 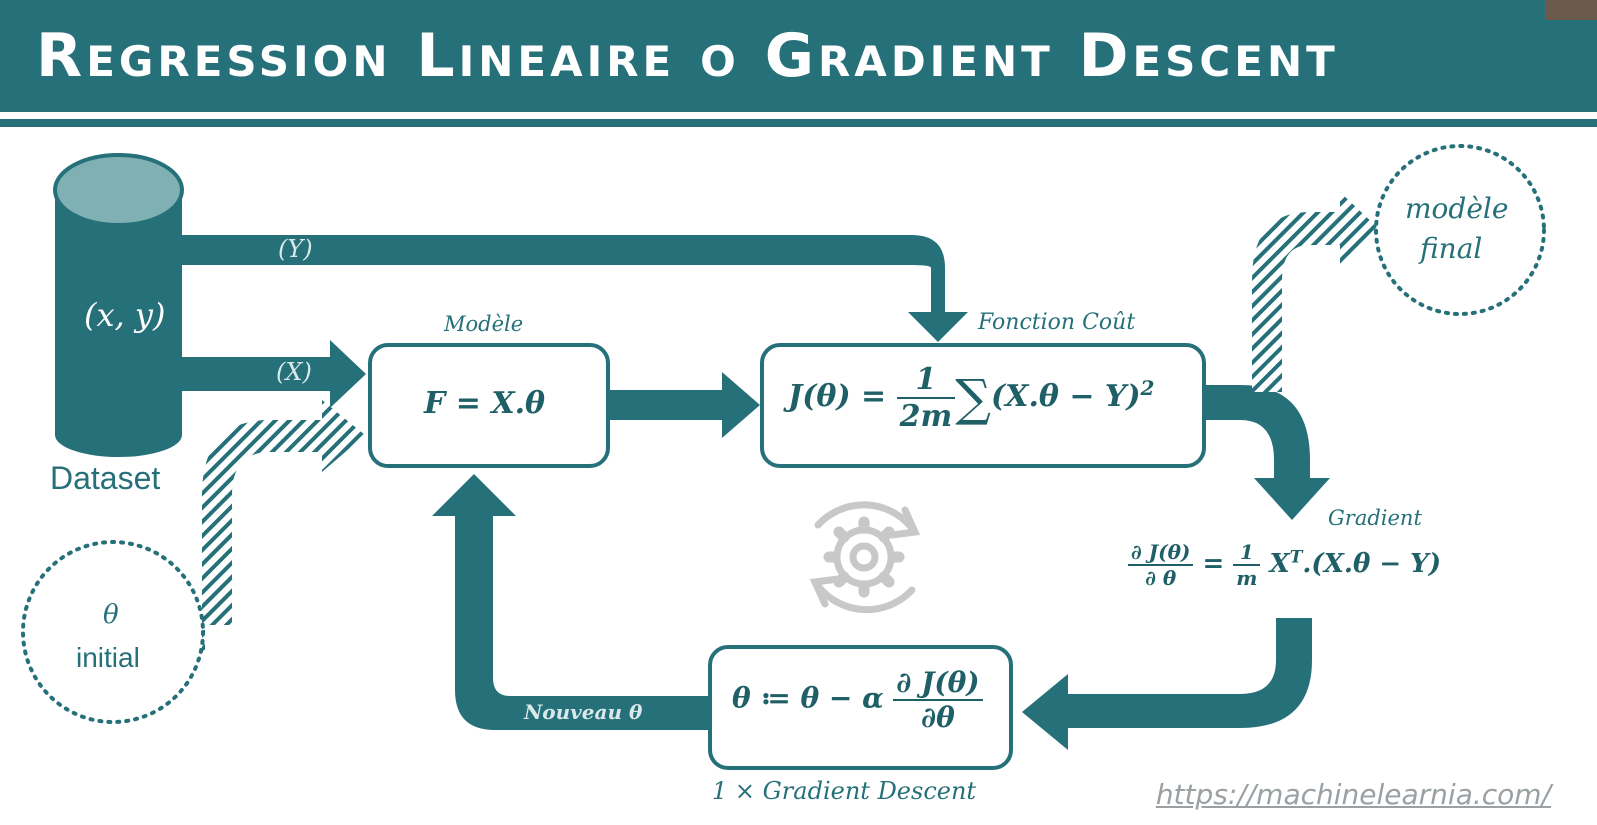 What do you see at coordinates (1353, 794) in the screenshot?
I see `source-link: https://machinelearnia.com/` at bounding box center [1353, 794].